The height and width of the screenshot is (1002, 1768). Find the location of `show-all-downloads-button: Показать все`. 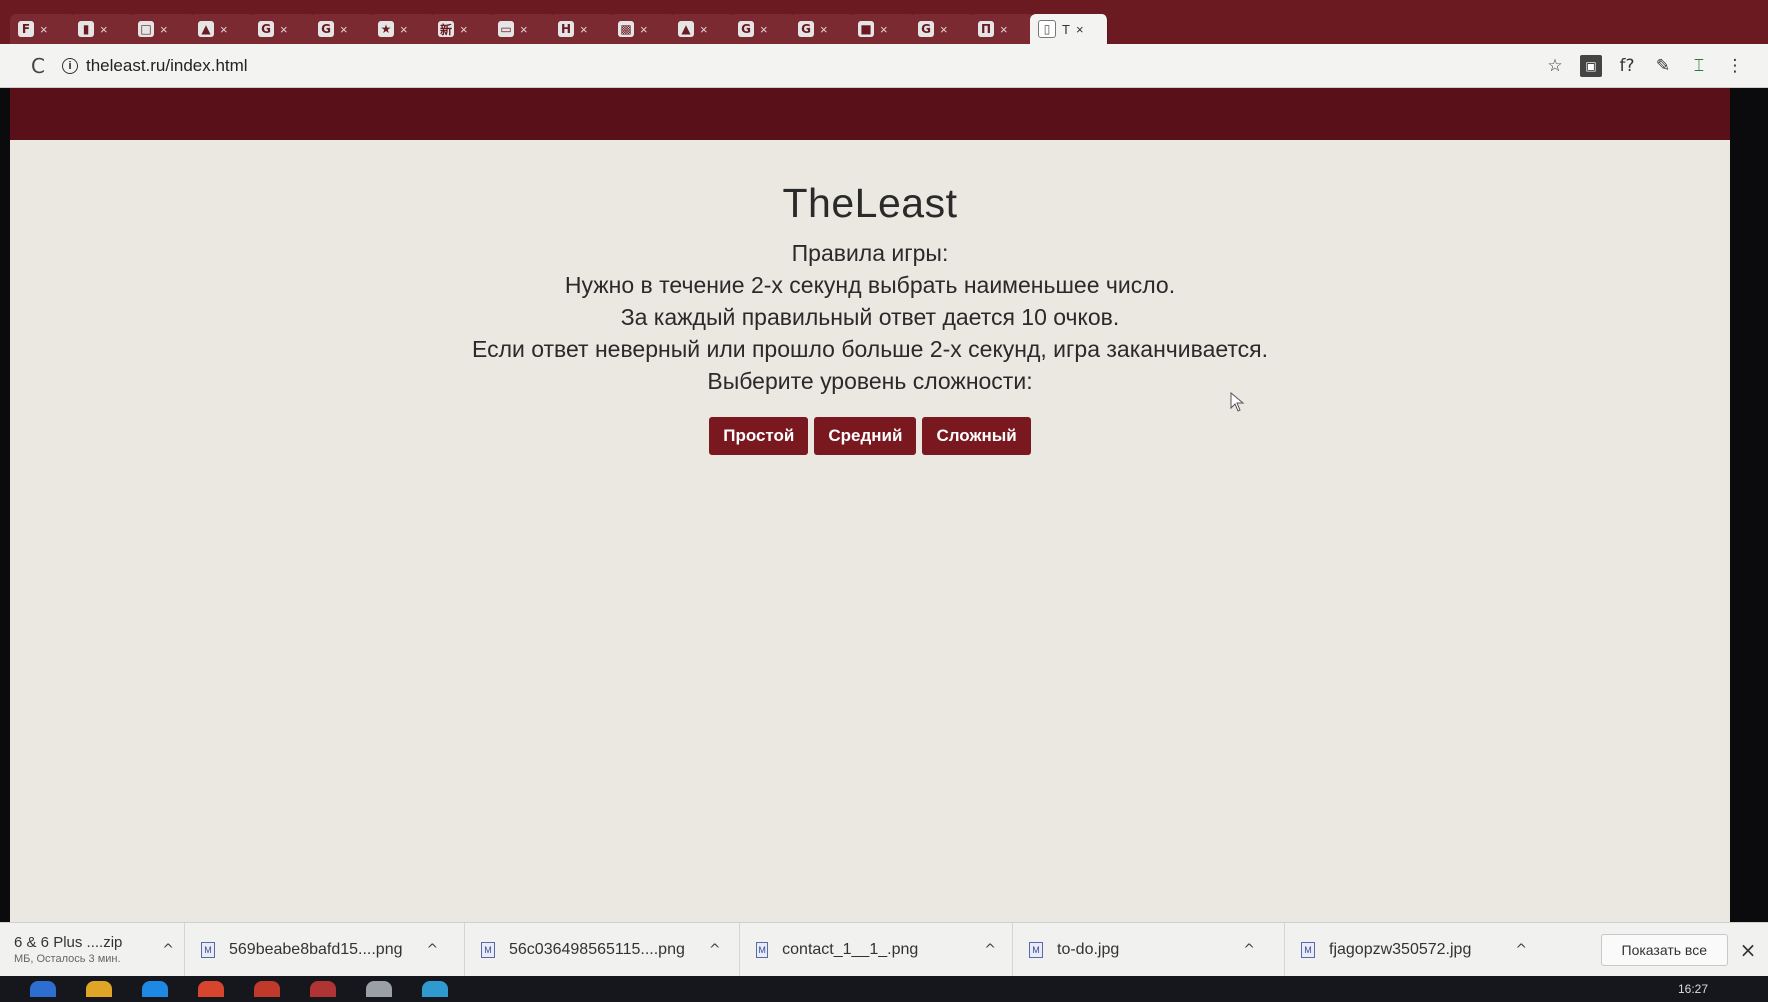

show-all-downloads-button: Показать все is located at coordinates (1664, 949).